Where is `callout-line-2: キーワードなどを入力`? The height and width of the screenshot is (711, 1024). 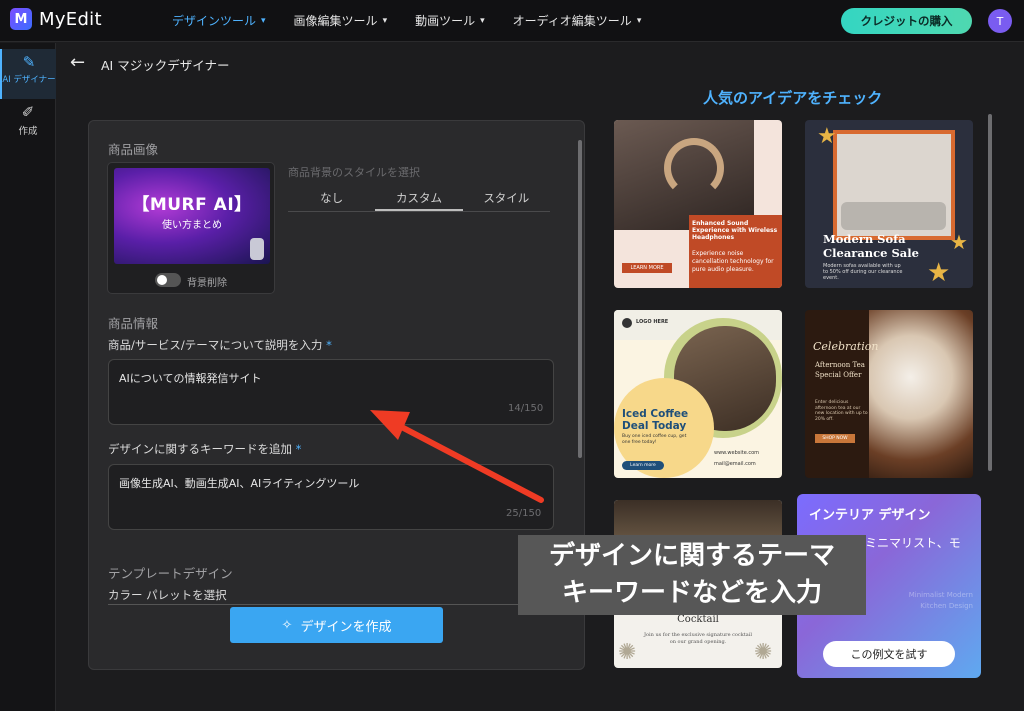
callout-line-2: キーワードなどを入力 is located at coordinates (691, 593).